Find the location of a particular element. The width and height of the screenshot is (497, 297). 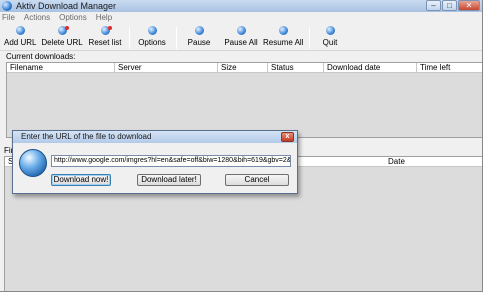

dialog-title: Enter the URL of the file to download is located at coordinates (86, 136).